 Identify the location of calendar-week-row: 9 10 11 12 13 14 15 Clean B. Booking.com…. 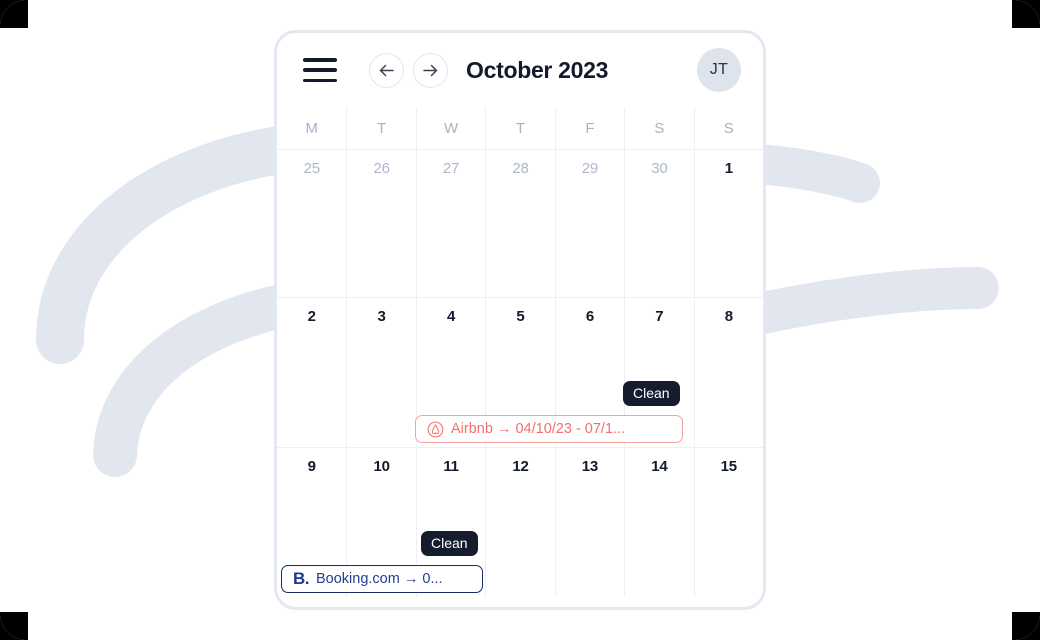
(520, 522).